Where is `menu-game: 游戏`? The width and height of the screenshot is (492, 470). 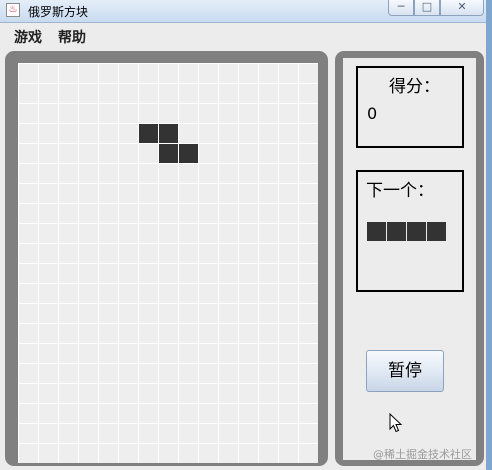 menu-game: 游戏 is located at coordinates (28, 37).